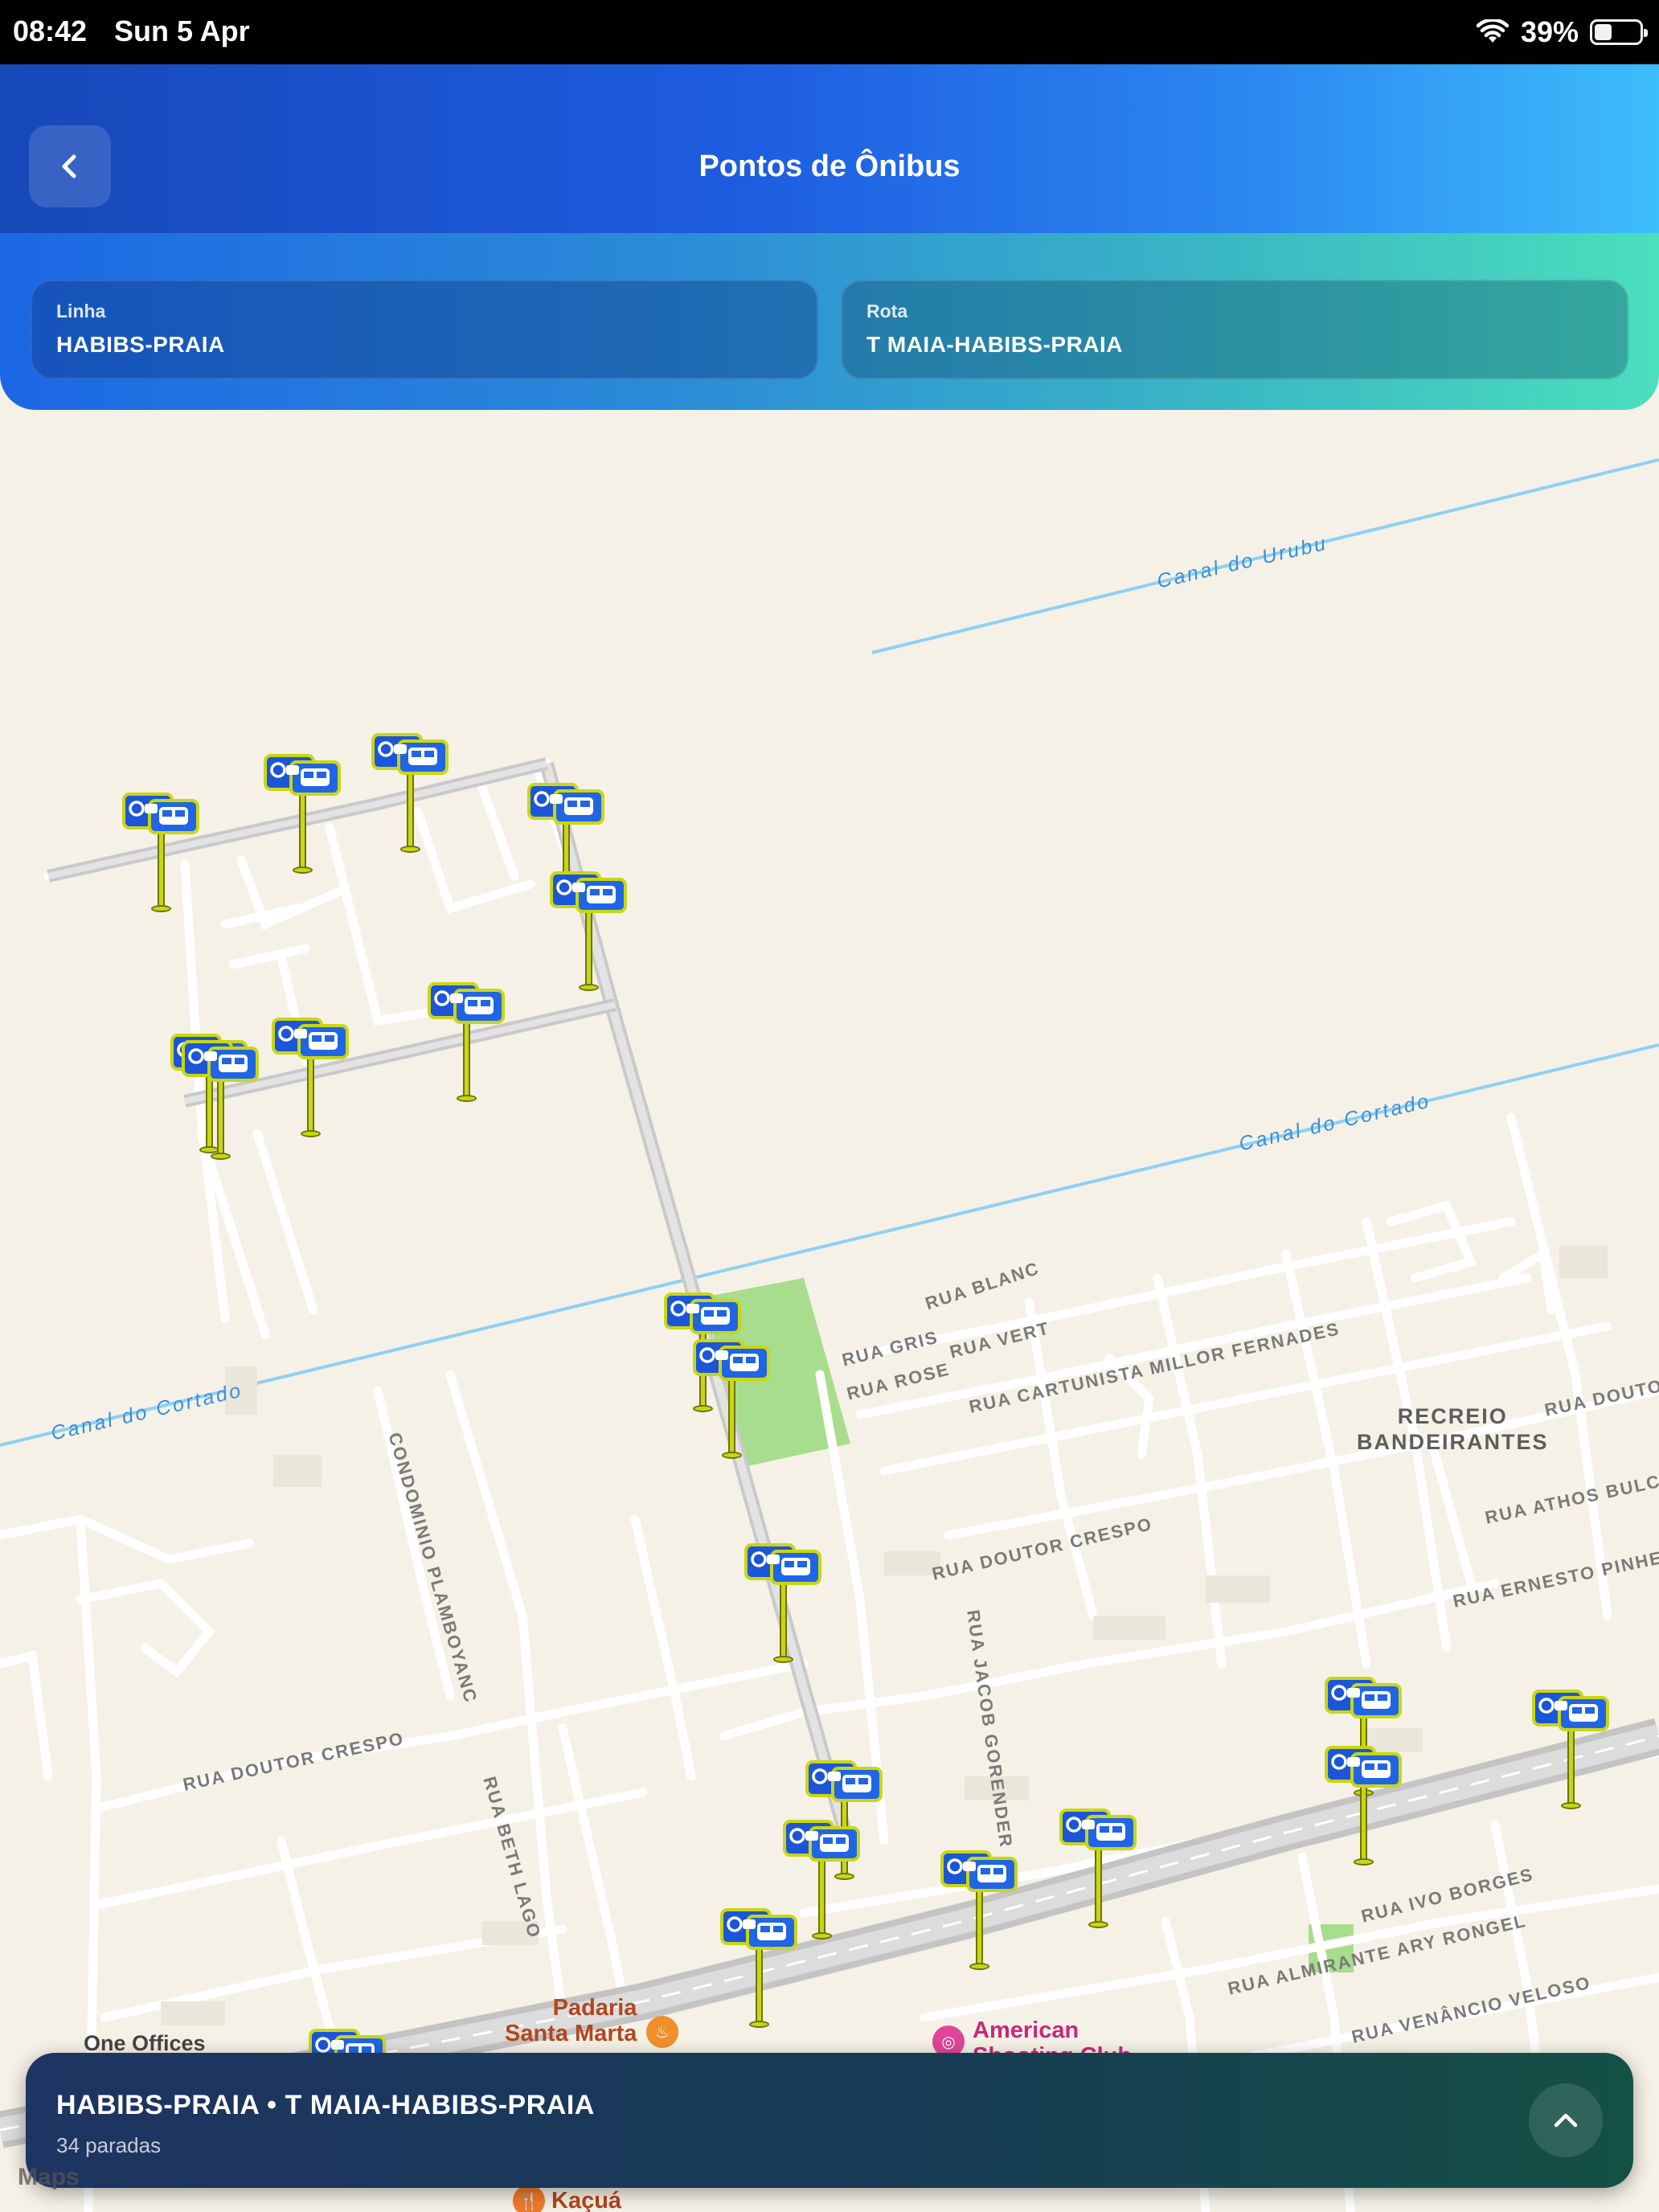  Describe the element at coordinates (81, 311) in the screenshot. I see `line-selector-label: Linha` at that location.